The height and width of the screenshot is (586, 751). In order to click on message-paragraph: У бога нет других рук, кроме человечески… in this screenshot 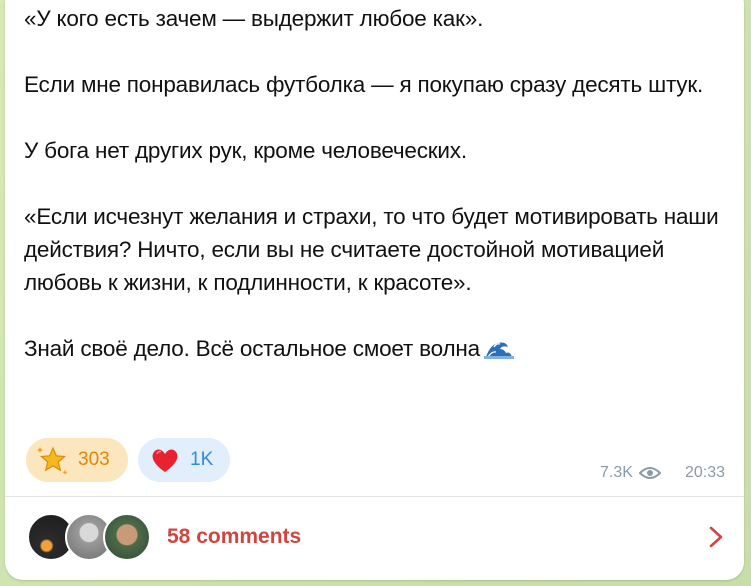, I will do `click(245, 150)`.